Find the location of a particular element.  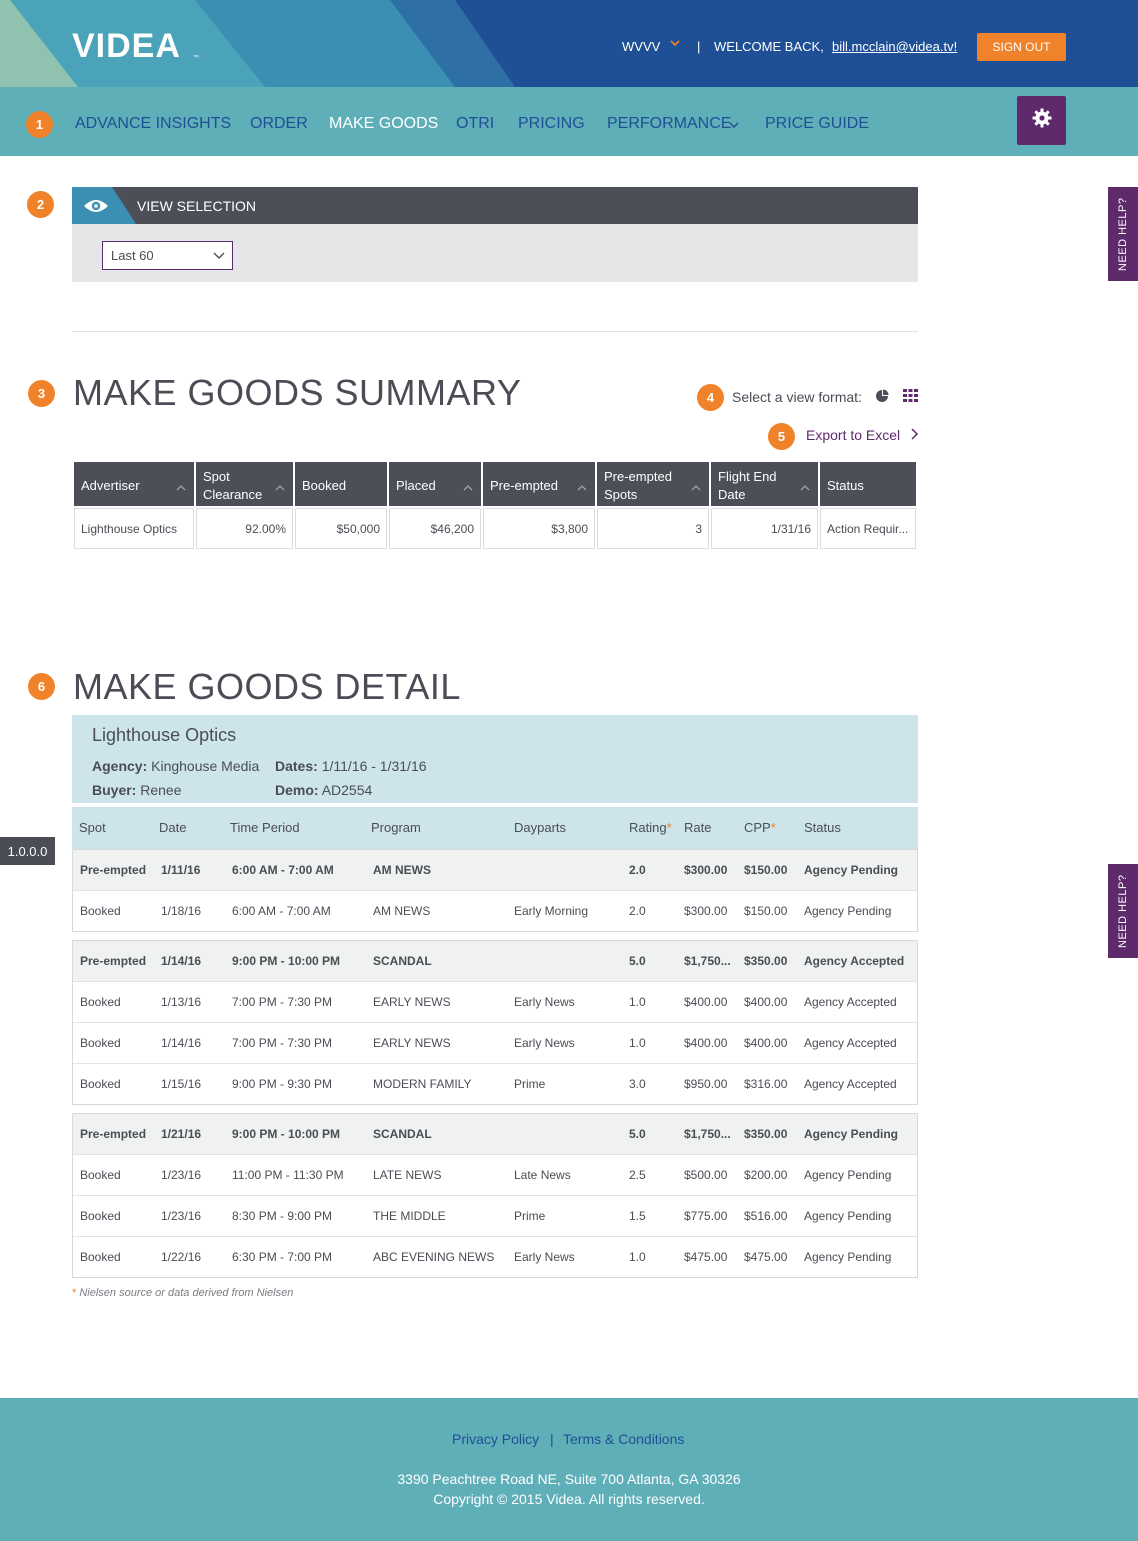

detail-cell-spot: Pre-empted is located at coordinates (113, 1134).